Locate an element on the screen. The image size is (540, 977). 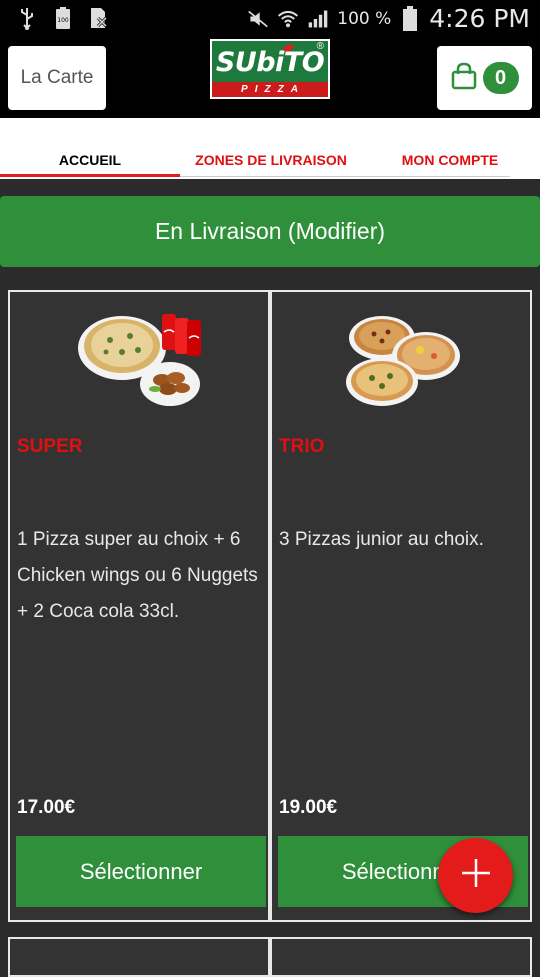
plus-icon is located at coordinates (476, 875).